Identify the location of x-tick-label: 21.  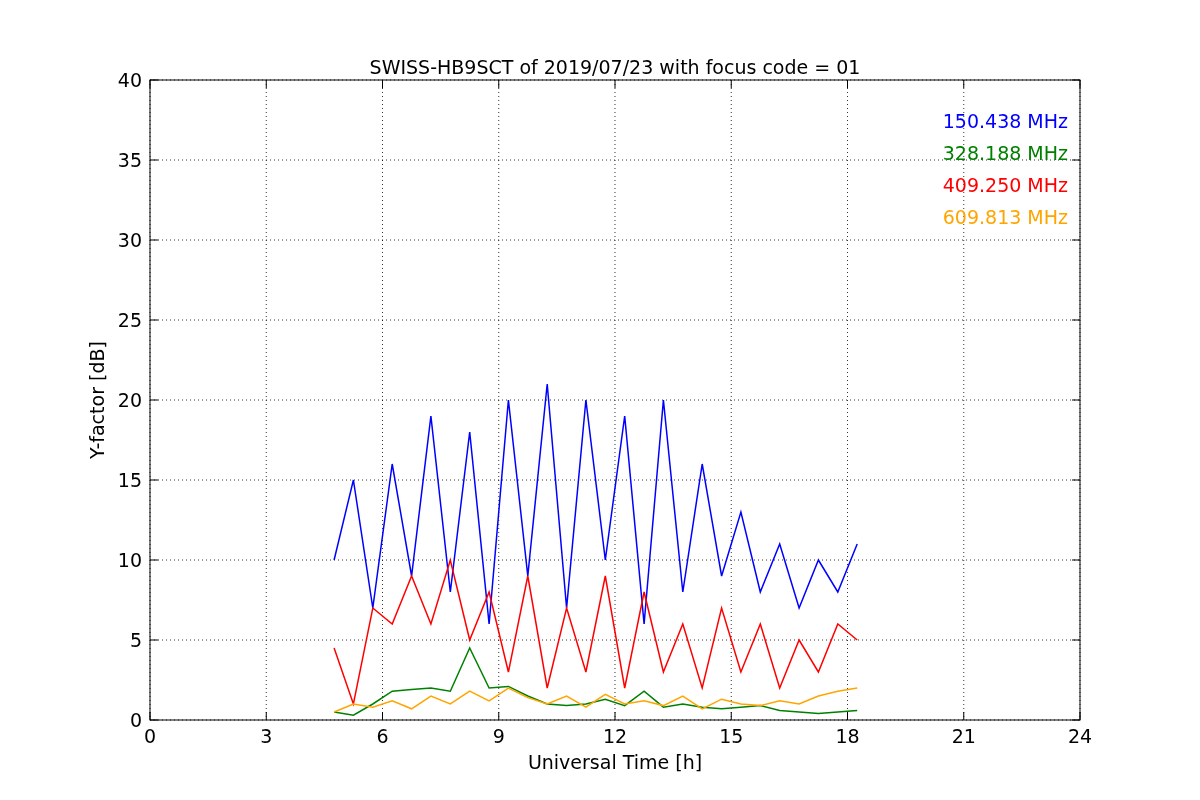
(963, 736).